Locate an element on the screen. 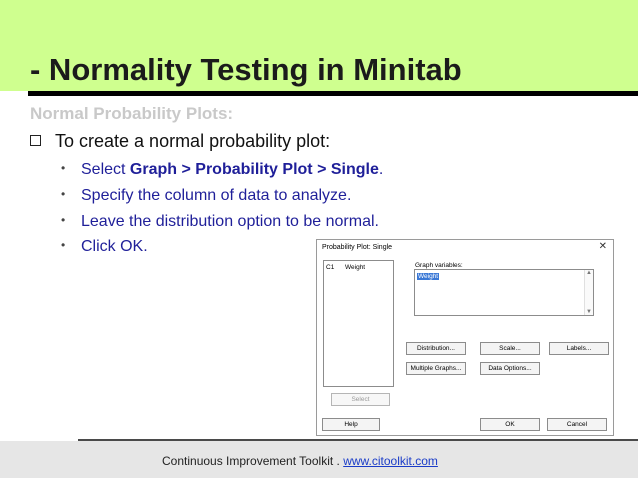 This screenshot has width=638, height=478. sub-bullet: • Specify the column of data to analyze. is located at coordinates (206, 196).